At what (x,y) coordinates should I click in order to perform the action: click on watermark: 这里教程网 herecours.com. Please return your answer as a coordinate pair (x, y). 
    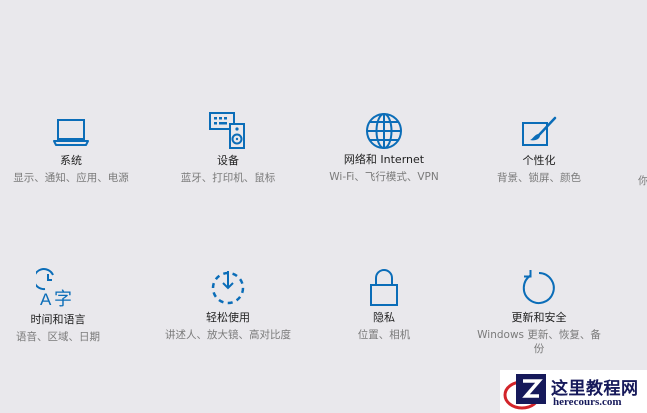
    Looking at the image, I should click on (573, 391).